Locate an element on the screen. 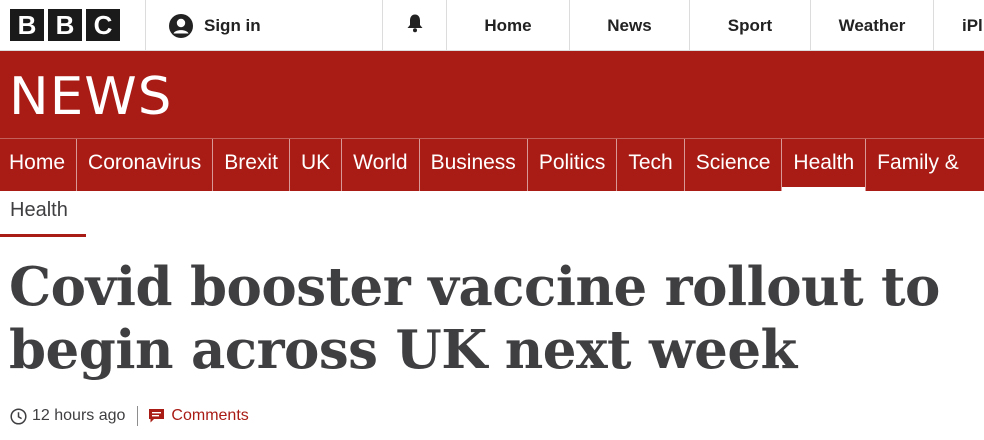 Image resolution: width=984 pixels, height=440 pixels. top-nav-news: News is located at coordinates (629, 25).